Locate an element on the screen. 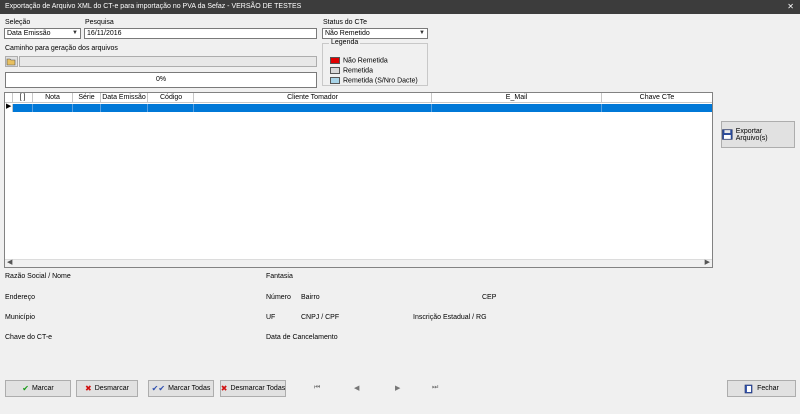 This screenshot has height=414, width=800. export-button: Exportar Arquivo(s) is located at coordinates (758, 134).